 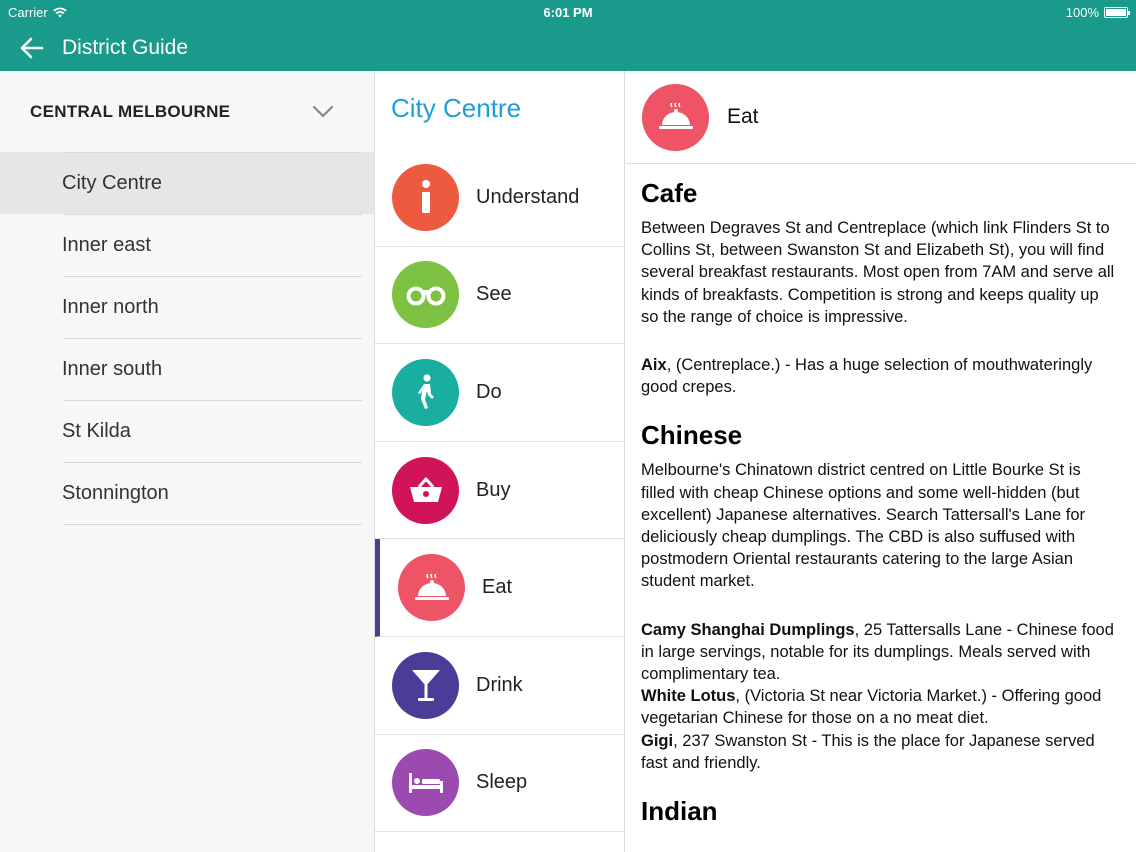 What do you see at coordinates (679, 811) in the screenshot?
I see `section-heading-indian: Indian` at bounding box center [679, 811].